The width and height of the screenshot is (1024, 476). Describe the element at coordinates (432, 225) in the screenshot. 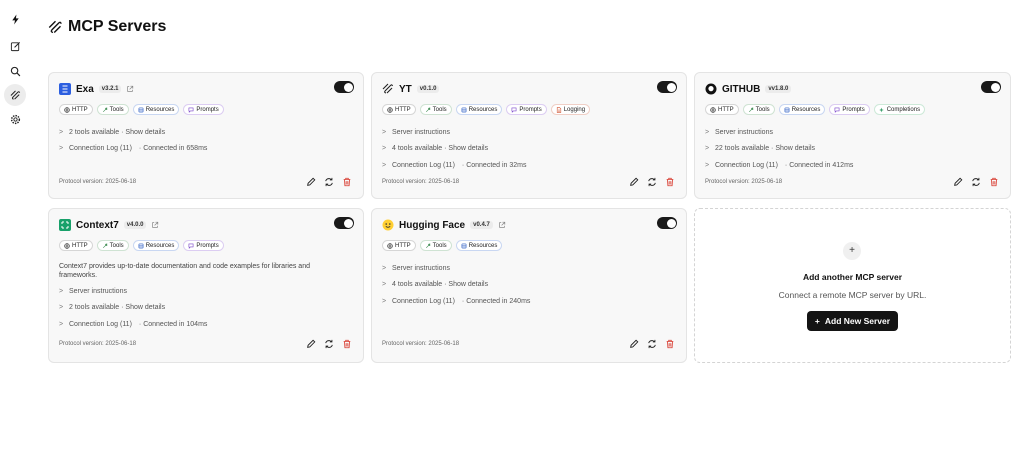

I see `server-name: Hugging Face` at that location.